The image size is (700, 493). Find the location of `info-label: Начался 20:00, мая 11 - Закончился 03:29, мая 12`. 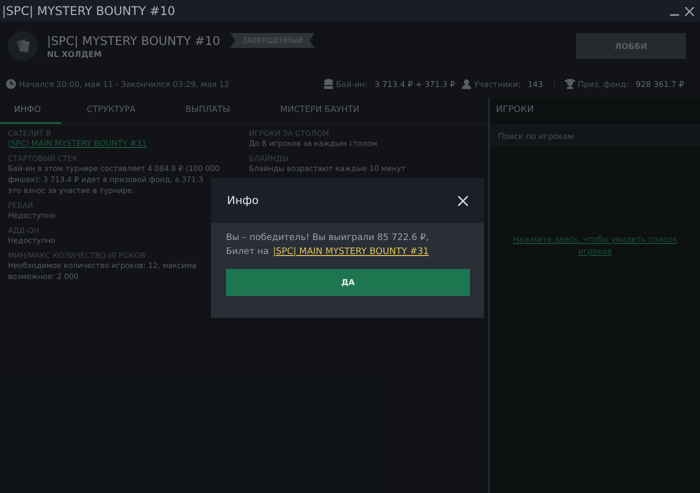

info-label: Начался 20:00, мая 11 - Закончился 03:29, мая 12 is located at coordinates (124, 84).